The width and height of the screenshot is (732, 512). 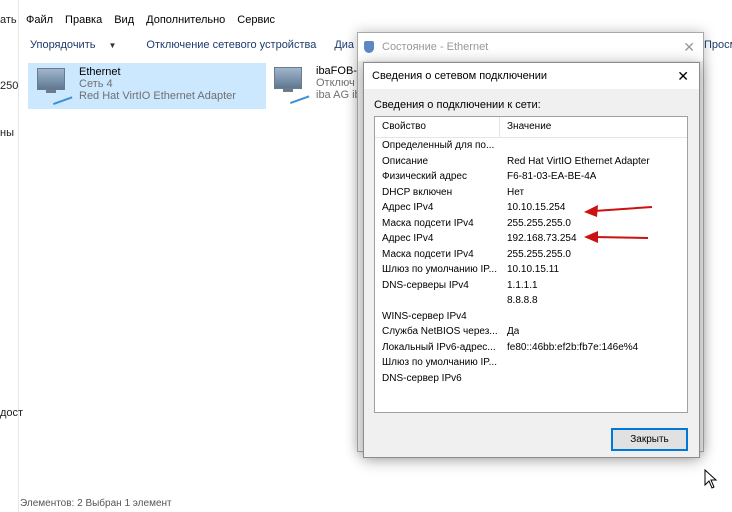 I want to click on annotation-overlay, so click(x=618, y=224).